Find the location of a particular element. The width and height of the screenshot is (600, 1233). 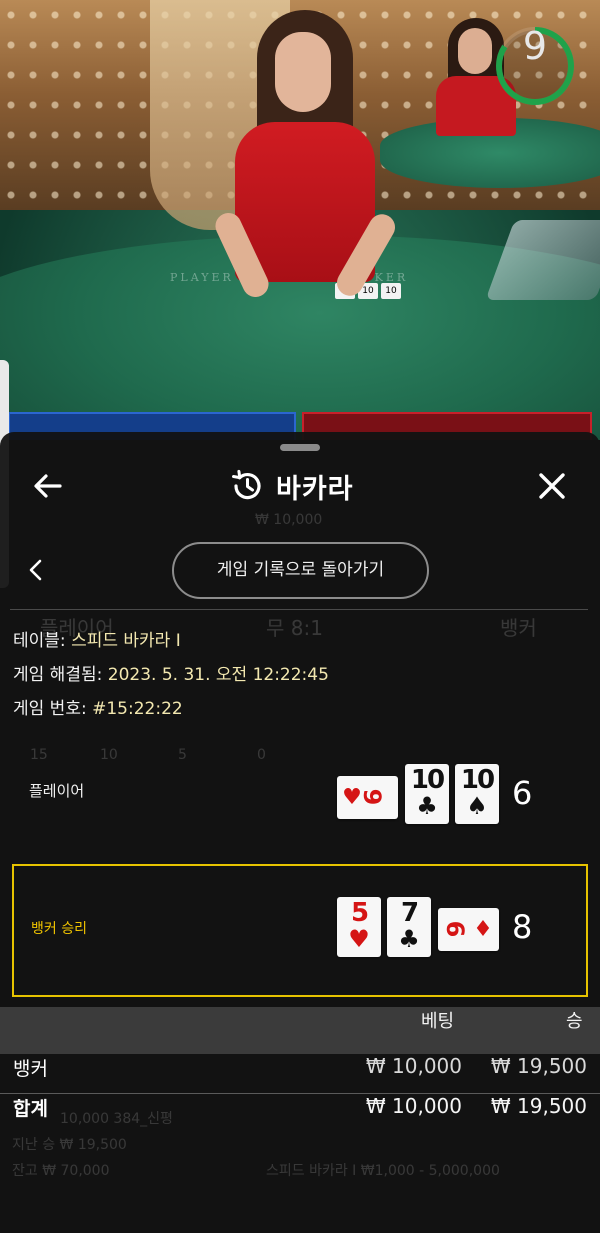

table-info: 테이블: 스피드 바카라 I is located at coordinates (97, 638).